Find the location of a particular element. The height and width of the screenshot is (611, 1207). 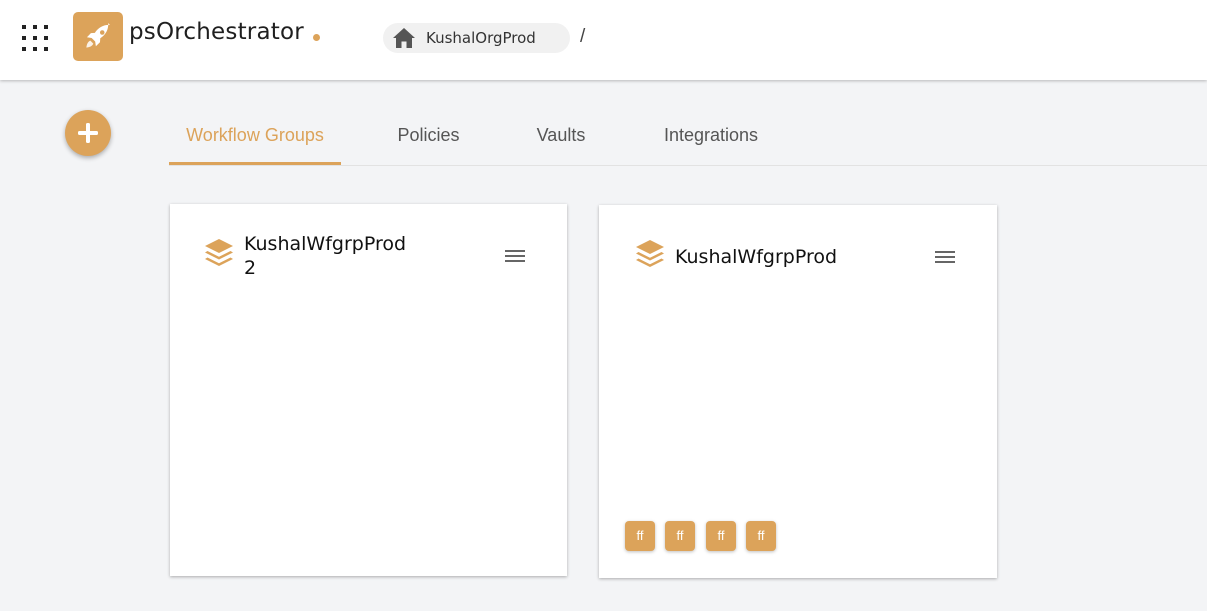

card-title: KushalWfgrpProd 2 is located at coordinates (325, 256).